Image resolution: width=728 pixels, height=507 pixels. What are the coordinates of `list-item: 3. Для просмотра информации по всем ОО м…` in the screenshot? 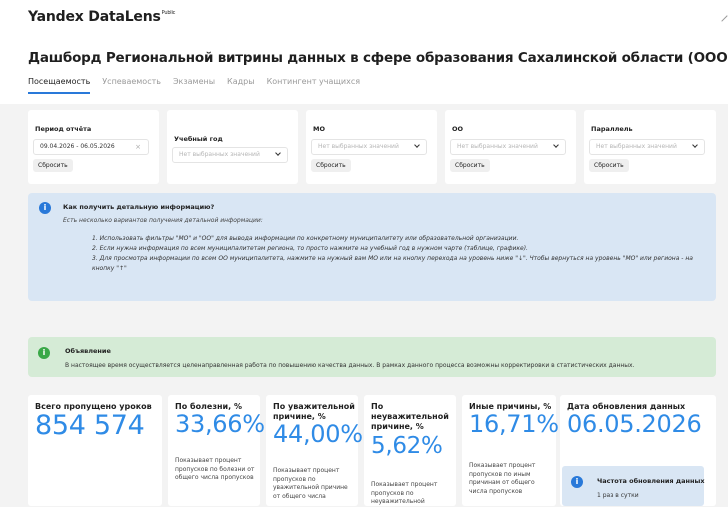 It's located at (392, 263).